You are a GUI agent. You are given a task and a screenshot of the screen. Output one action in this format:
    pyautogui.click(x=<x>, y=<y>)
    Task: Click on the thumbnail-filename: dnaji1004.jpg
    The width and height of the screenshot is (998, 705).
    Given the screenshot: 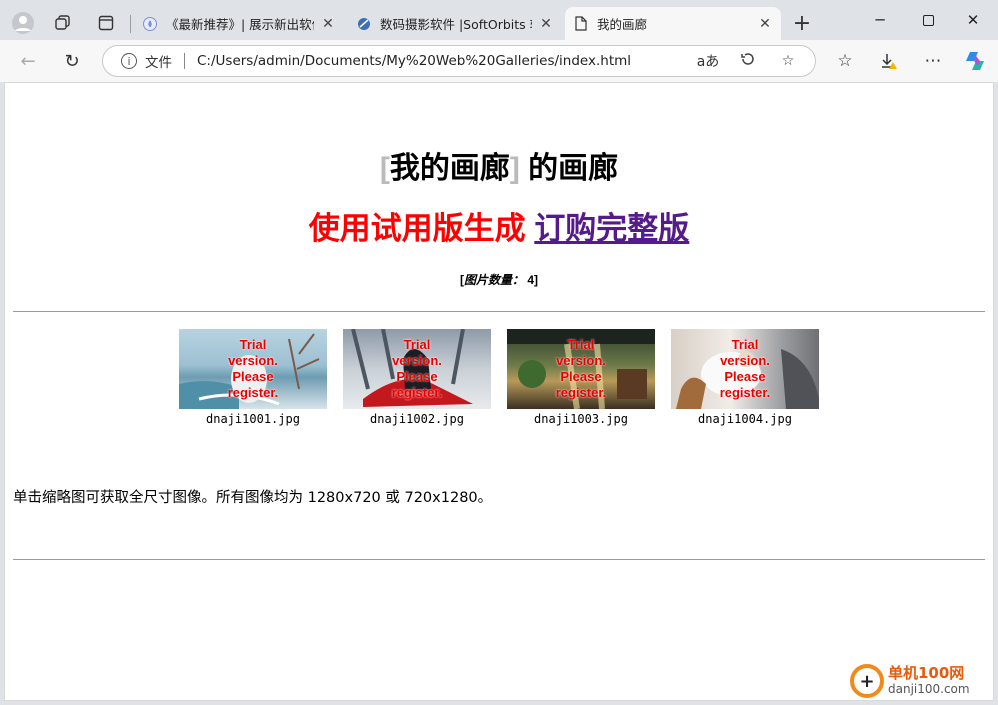 What is the action you would take?
    pyautogui.click(x=745, y=419)
    